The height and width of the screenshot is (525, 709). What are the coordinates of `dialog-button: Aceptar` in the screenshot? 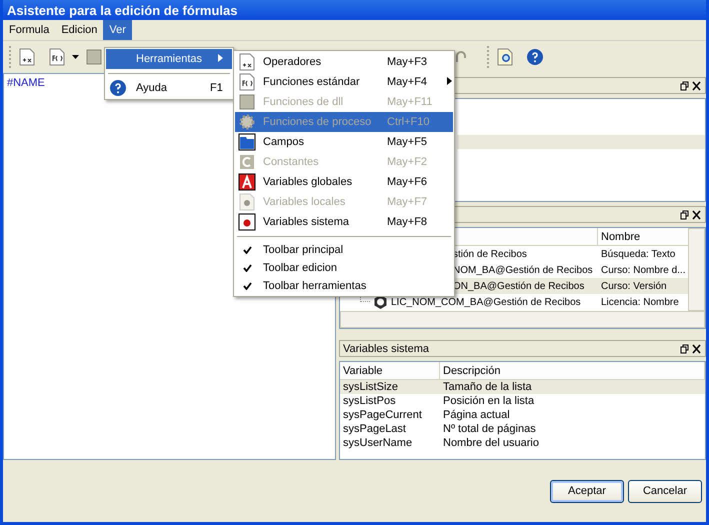 It's located at (587, 491).